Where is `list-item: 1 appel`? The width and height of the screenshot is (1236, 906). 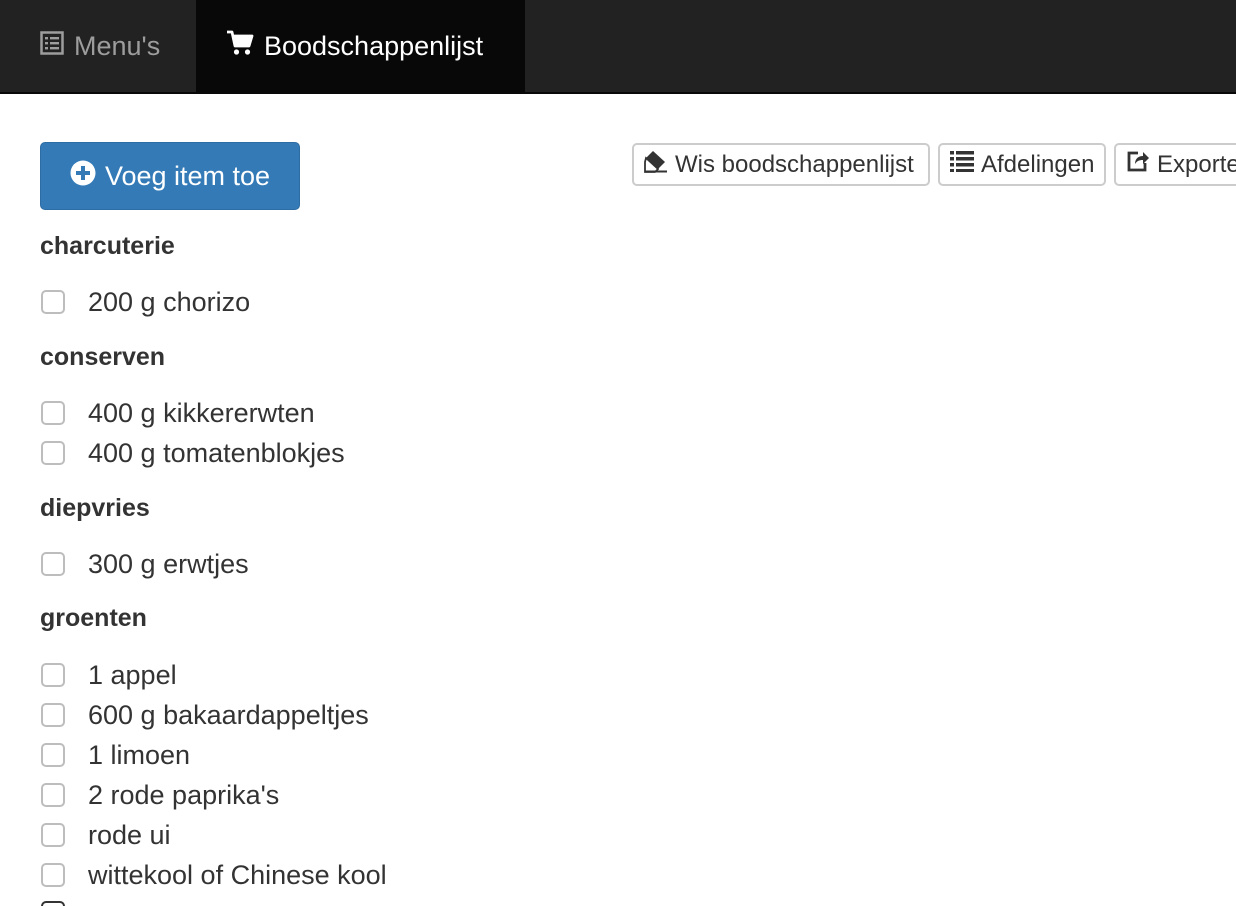 list-item: 1 appel is located at coordinates (108, 675).